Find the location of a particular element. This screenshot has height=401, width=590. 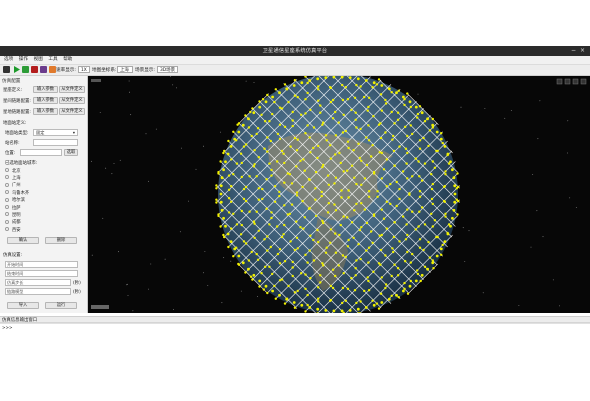

end-time-field: 结束时间 is located at coordinates (41, 273).